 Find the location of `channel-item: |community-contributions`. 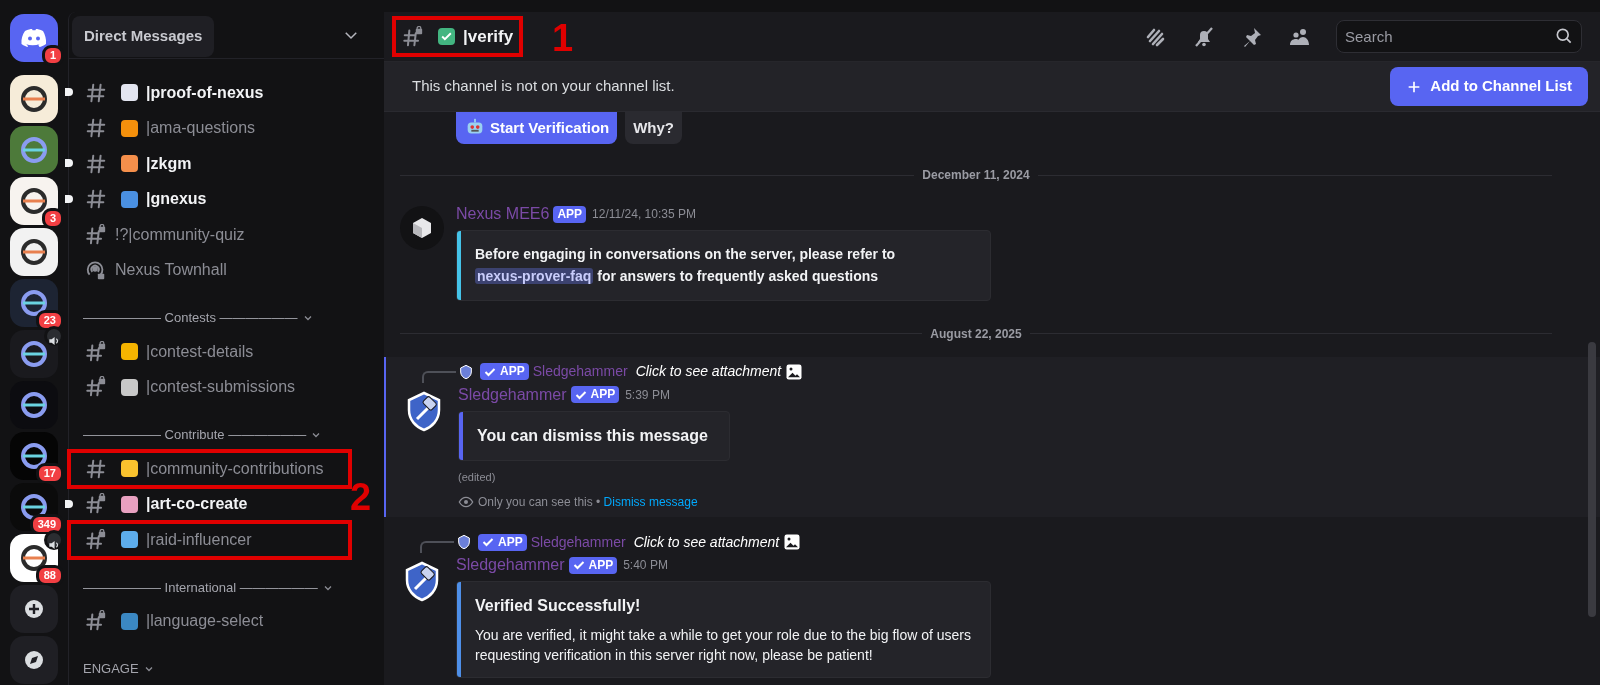

channel-item: |community-contributions is located at coordinates (209, 469).